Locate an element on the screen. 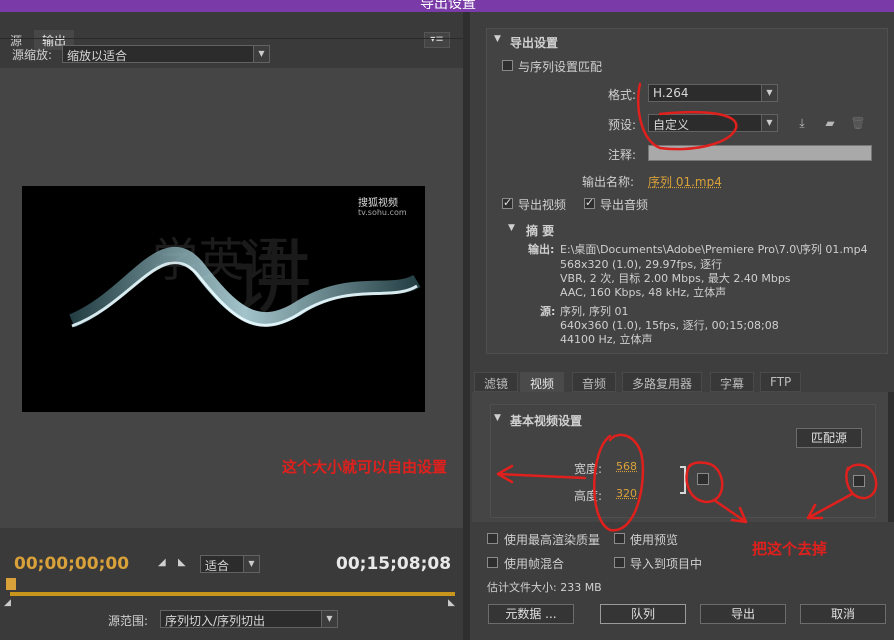 This screenshot has height=640, width=894. height-label: 高度: is located at coordinates (588, 496).